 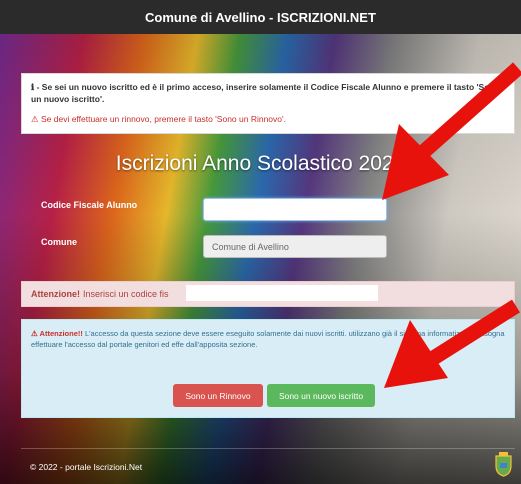 What do you see at coordinates (268, 448) in the screenshot?
I see `footer-divider` at bounding box center [268, 448].